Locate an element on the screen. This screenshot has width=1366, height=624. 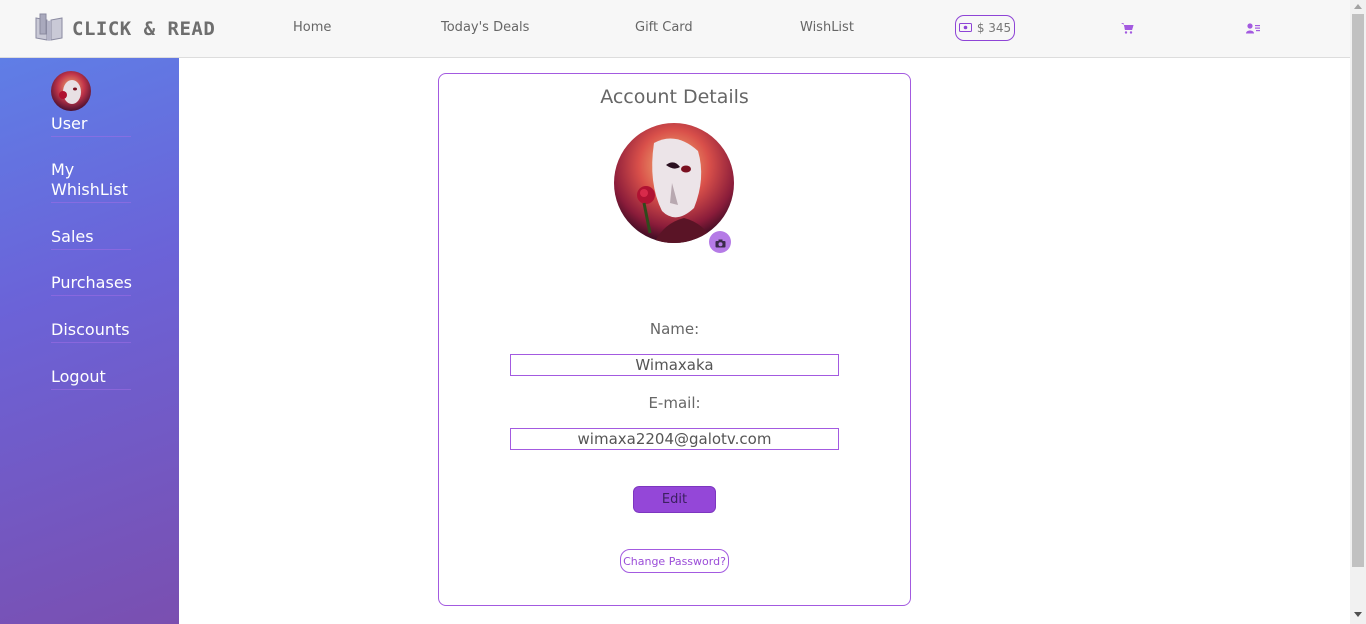
change-password-button: Change Password? is located at coordinates (674, 561).